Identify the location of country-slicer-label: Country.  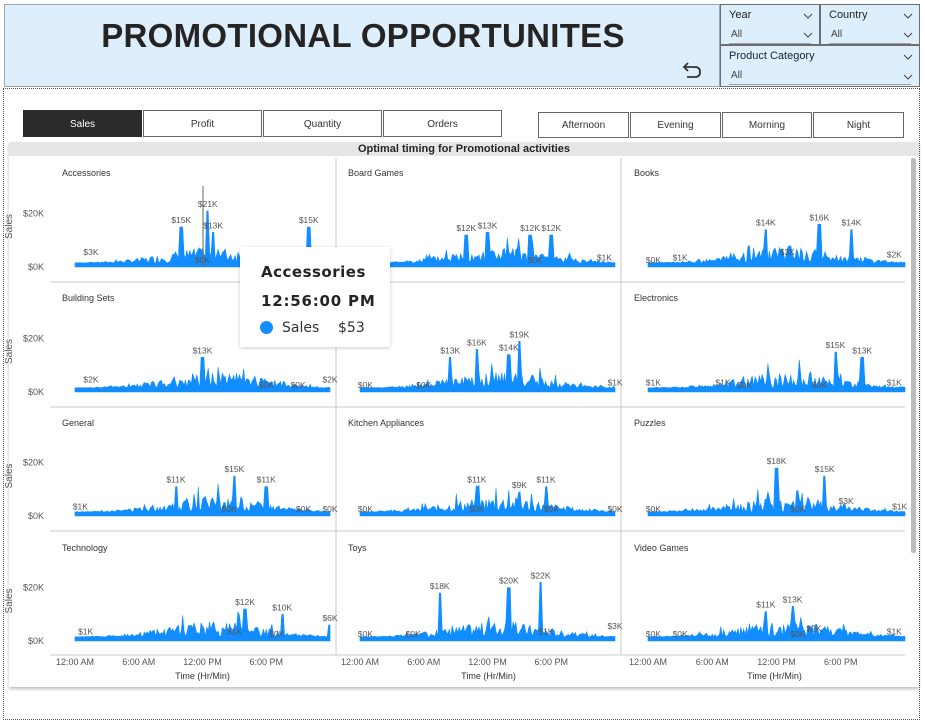
(848, 15).